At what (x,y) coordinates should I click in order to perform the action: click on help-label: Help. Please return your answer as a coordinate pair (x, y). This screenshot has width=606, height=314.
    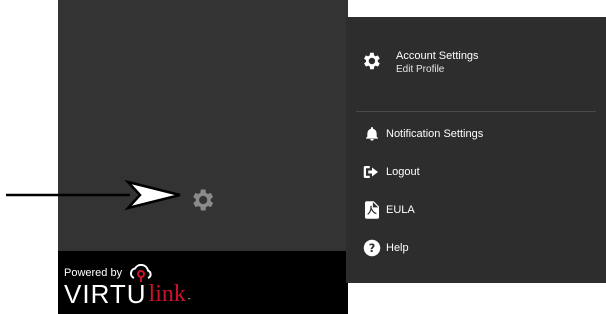
    Looking at the image, I should click on (397, 248).